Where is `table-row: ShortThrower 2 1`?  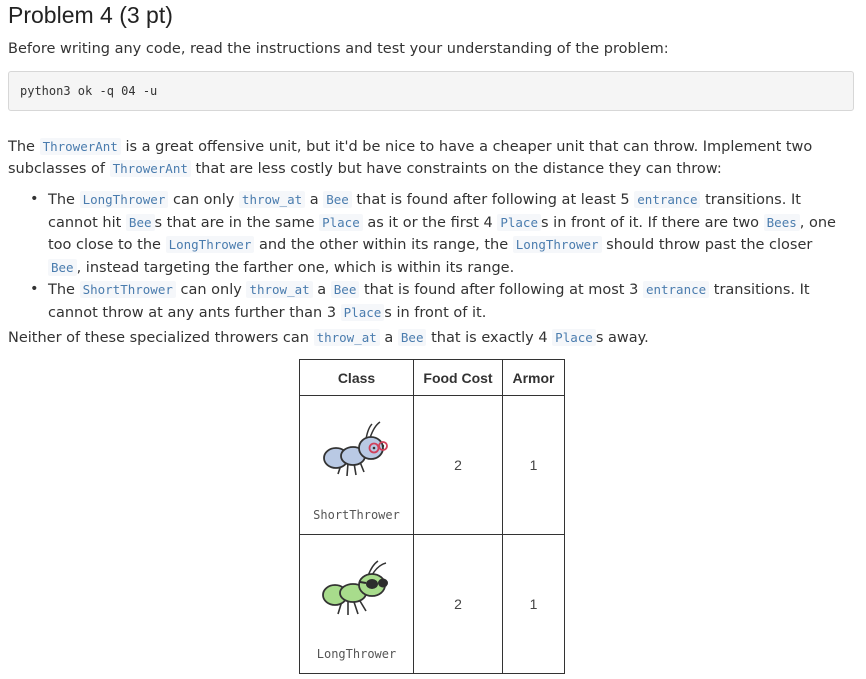
table-row: ShortThrower 2 1 is located at coordinates (432, 465).